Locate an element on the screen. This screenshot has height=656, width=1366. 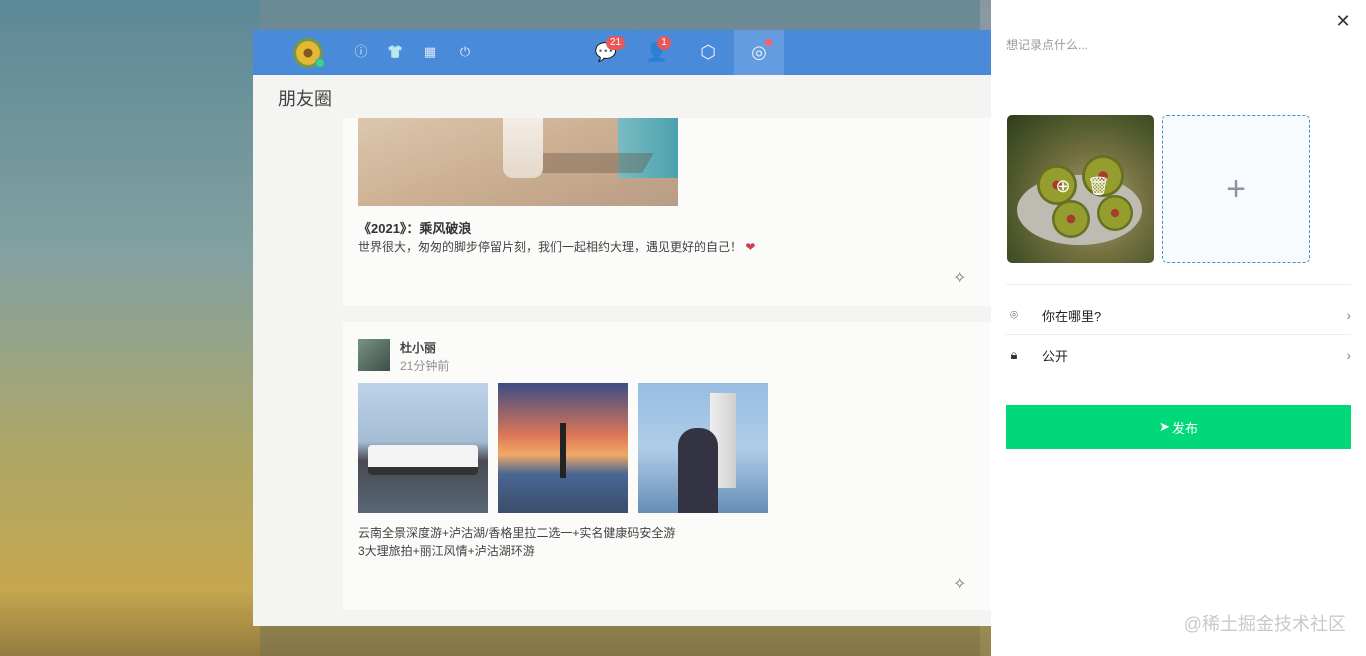
location-pin-icon: ⌾ is located at coordinates (1014, 314).